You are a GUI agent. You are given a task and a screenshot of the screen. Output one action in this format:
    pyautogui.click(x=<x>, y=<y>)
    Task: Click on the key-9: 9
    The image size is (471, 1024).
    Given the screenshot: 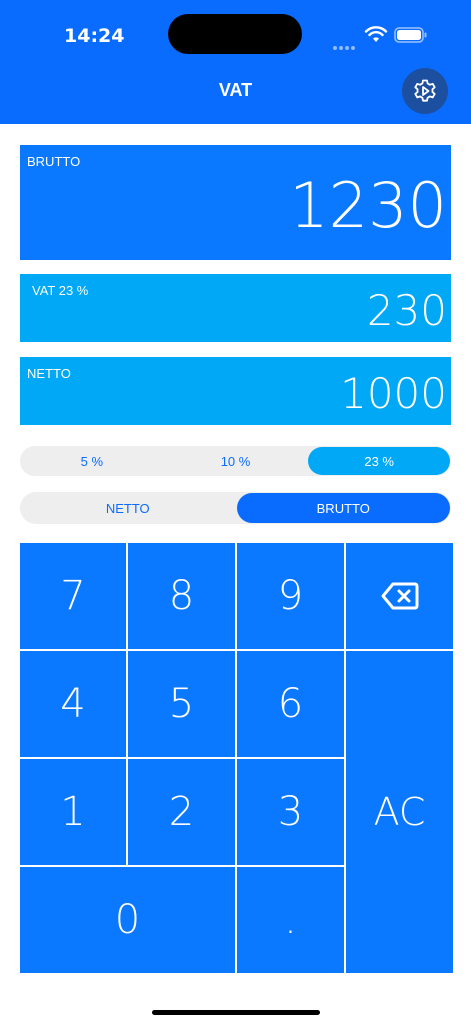 What is the action you would take?
    pyautogui.click(x=290, y=596)
    